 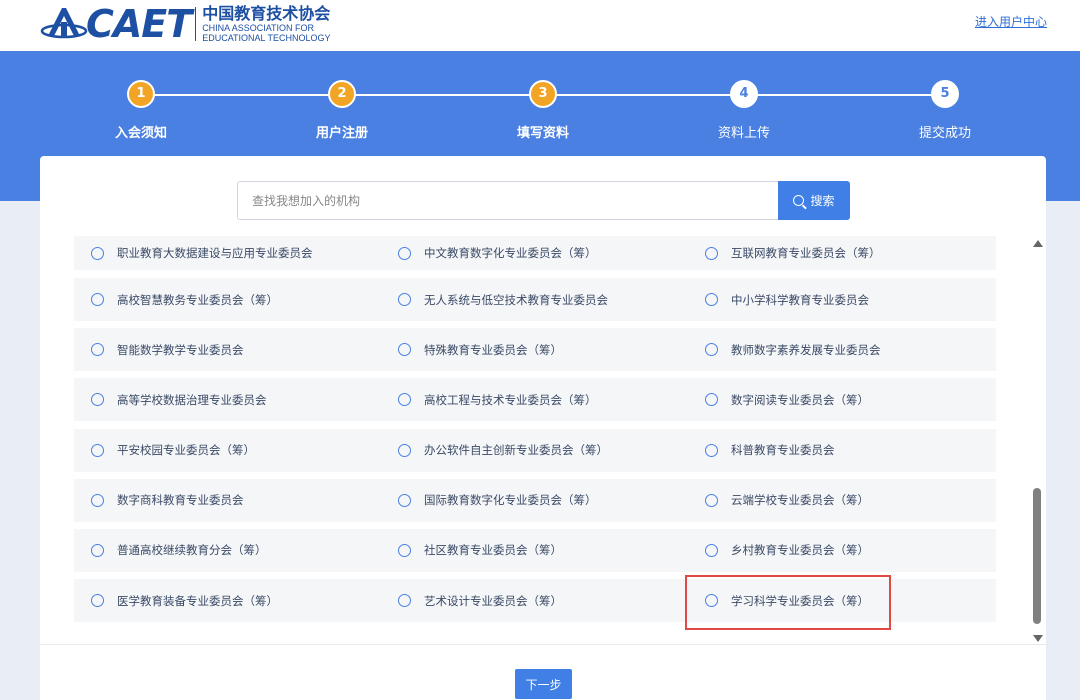 I want to click on step-3-number: 3, so click(x=543, y=94).